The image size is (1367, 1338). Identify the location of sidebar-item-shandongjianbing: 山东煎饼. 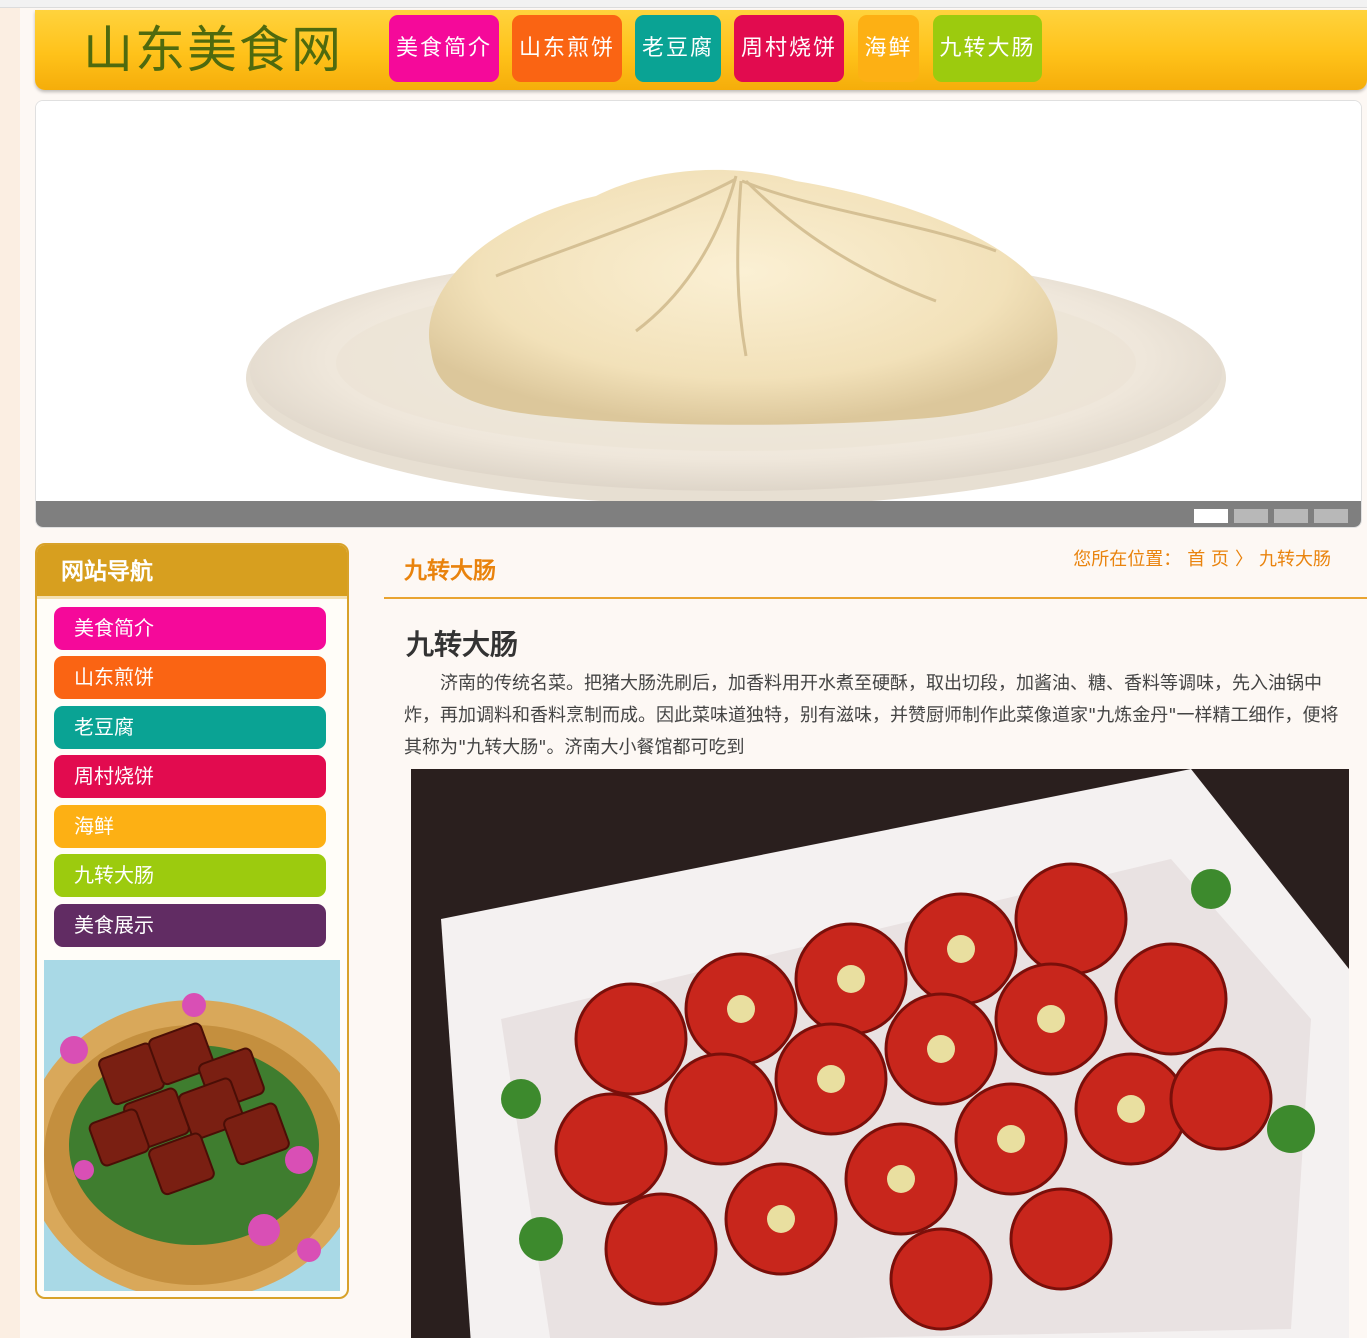
(190, 677).